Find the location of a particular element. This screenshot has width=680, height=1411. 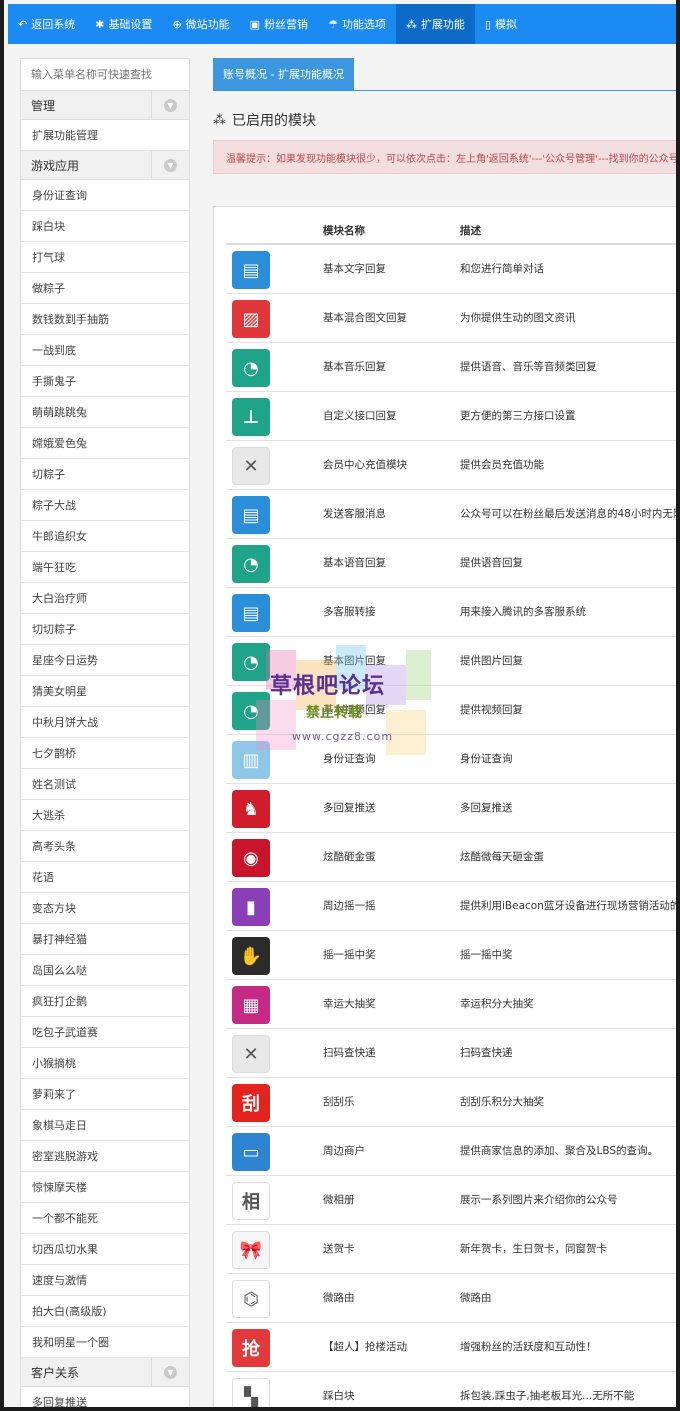

sidebar-menu-item: 切西瓜切水果 is located at coordinates (105, 1249).